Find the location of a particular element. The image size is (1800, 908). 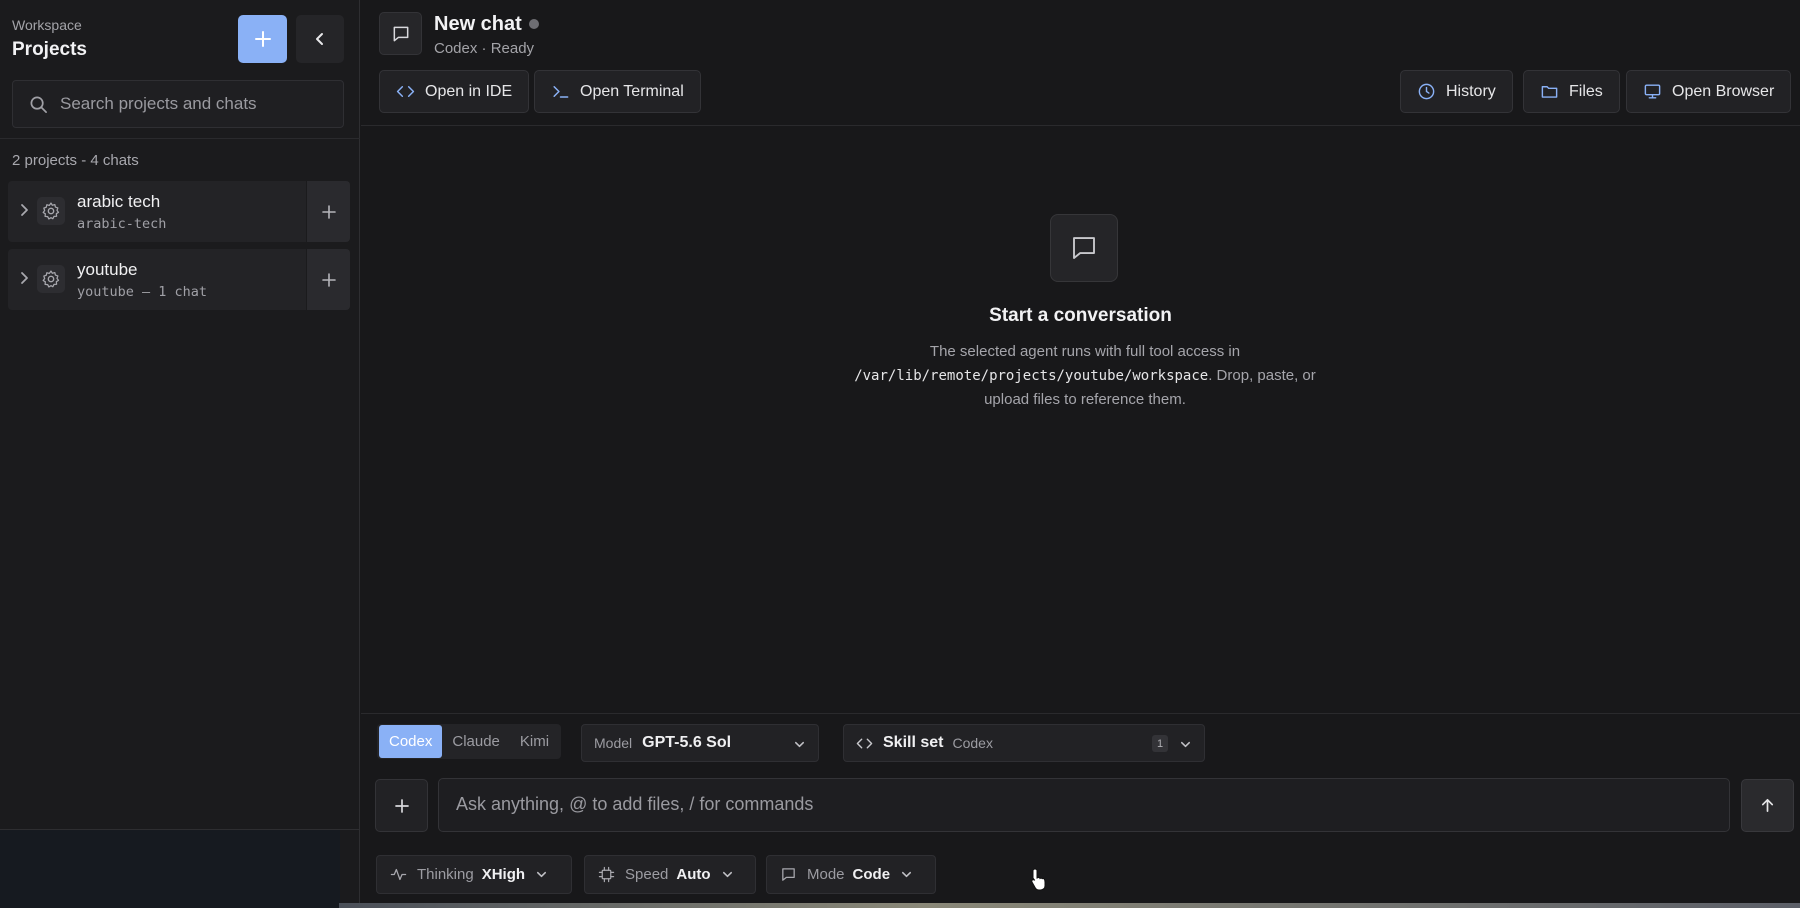

files-label: Files is located at coordinates (1586, 91).